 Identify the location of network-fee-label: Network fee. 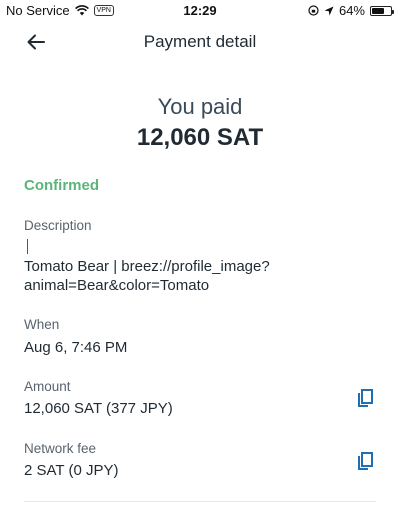
(60, 448).